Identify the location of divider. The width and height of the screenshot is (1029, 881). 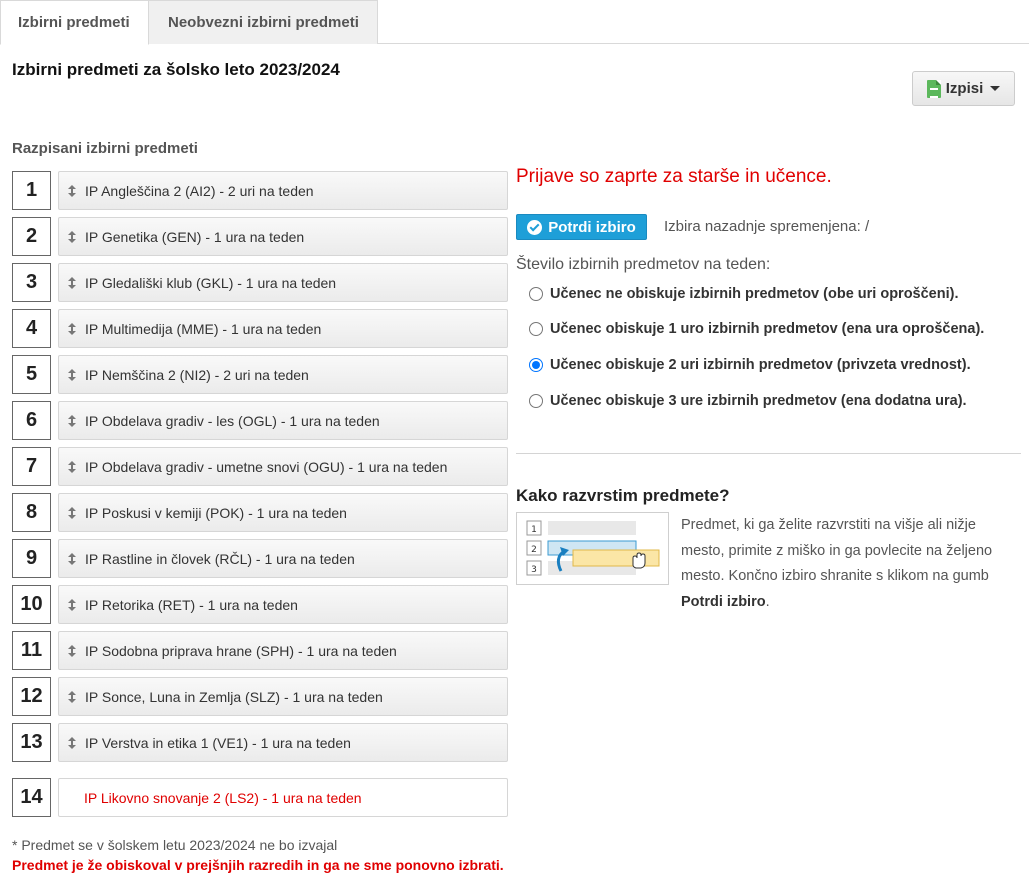
(768, 453).